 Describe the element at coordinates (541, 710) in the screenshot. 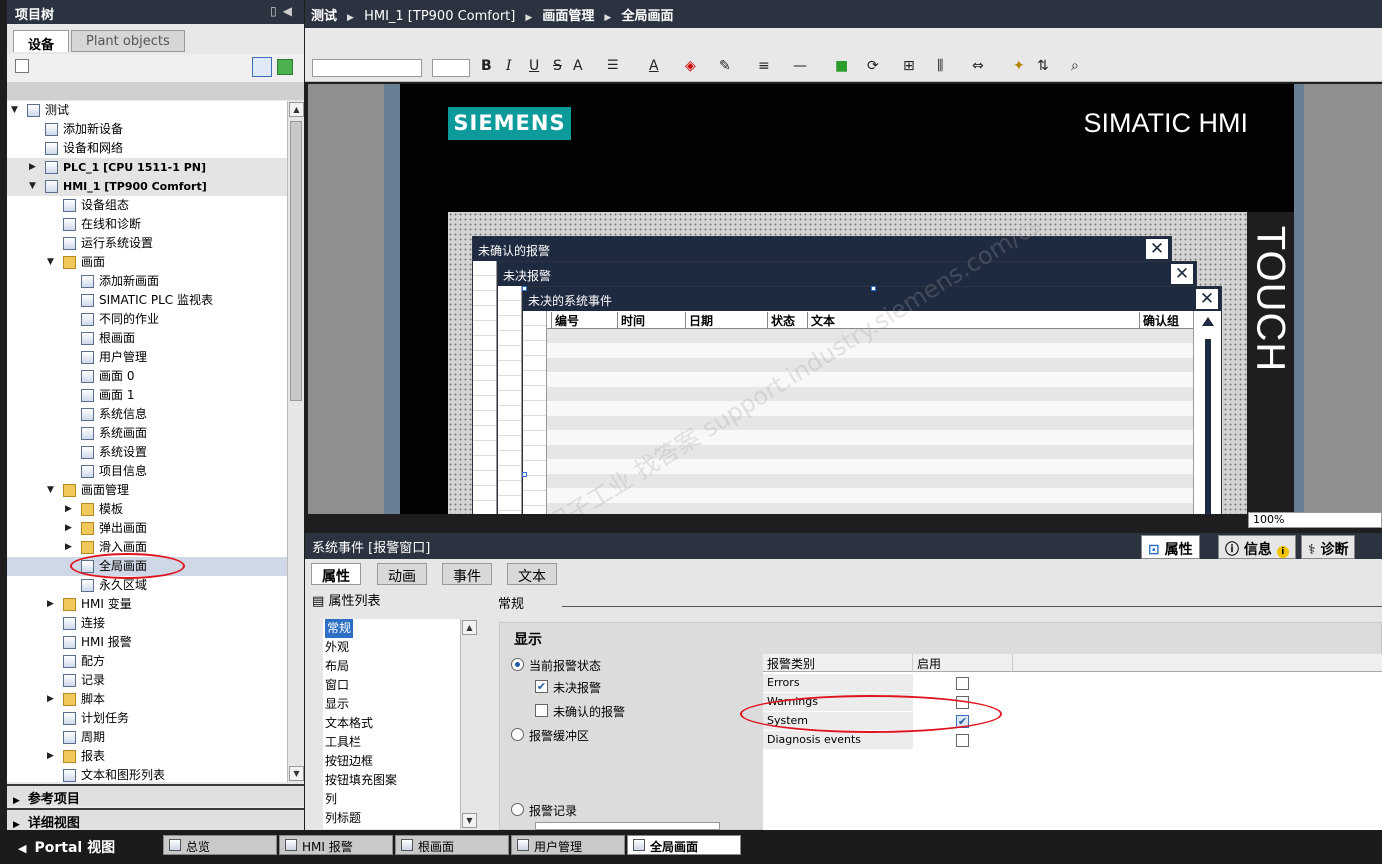

I see `unack-checkbox` at that location.